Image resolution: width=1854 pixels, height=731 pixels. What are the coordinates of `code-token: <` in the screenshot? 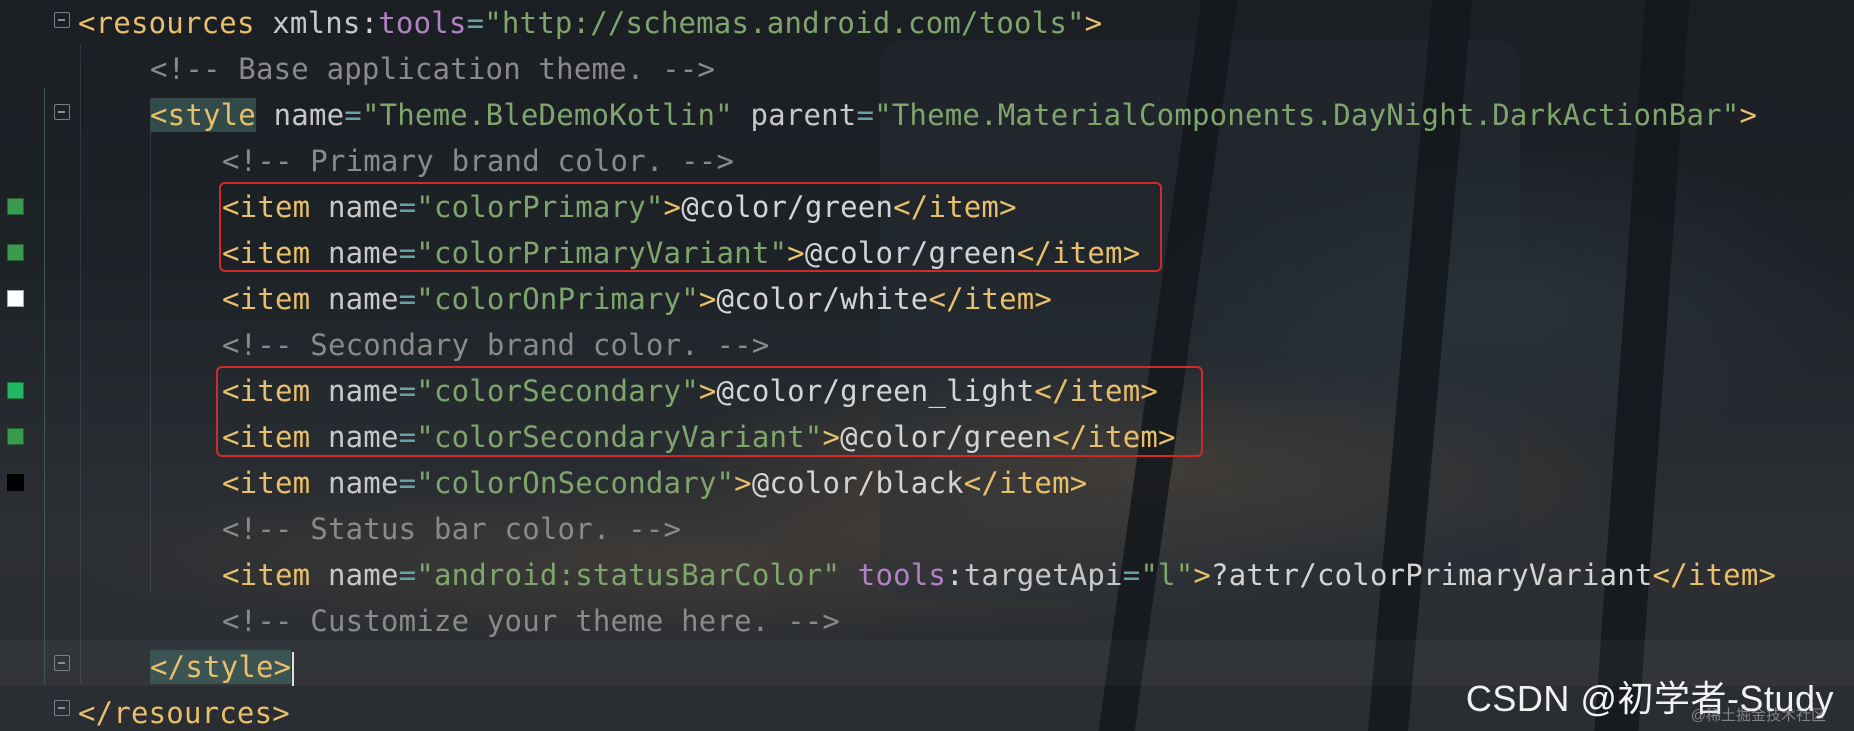 It's located at (87, 23).